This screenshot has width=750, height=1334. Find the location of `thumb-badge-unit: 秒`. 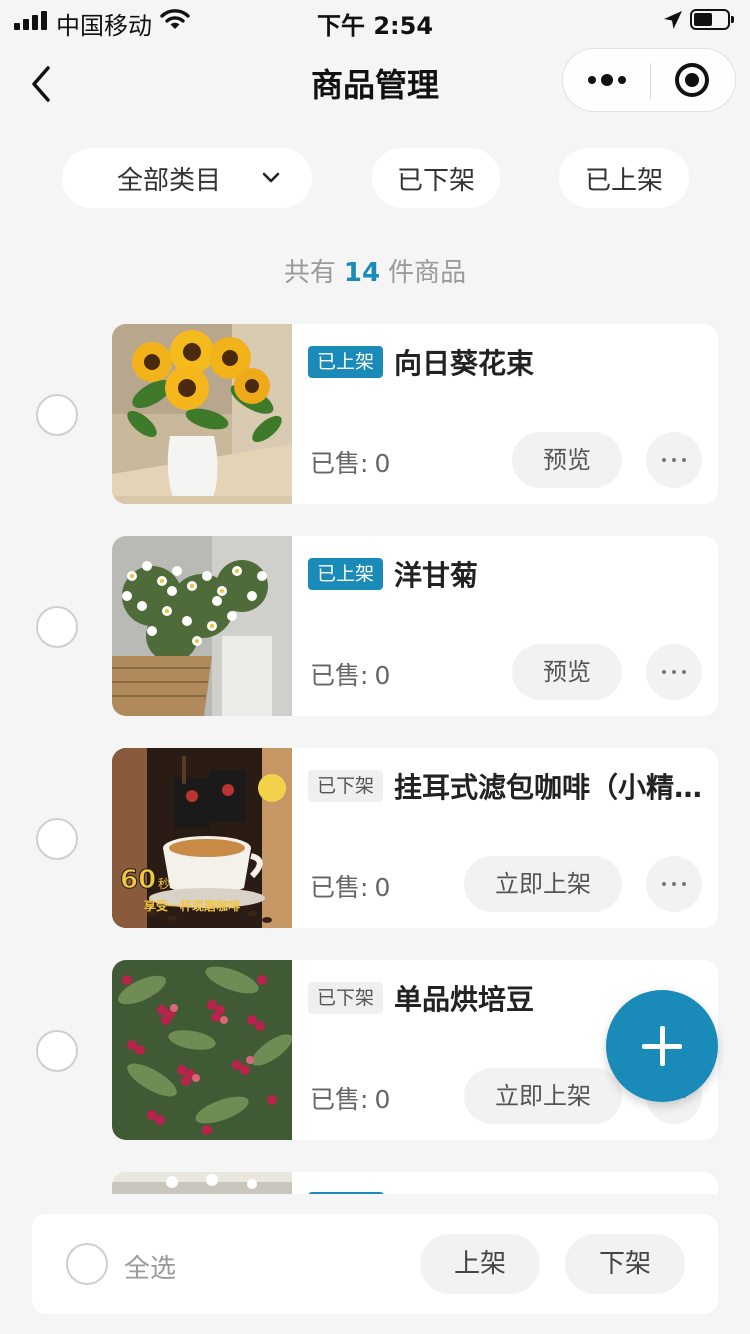

thumb-badge-unit: 秒 is located at coordinates (164, 884).